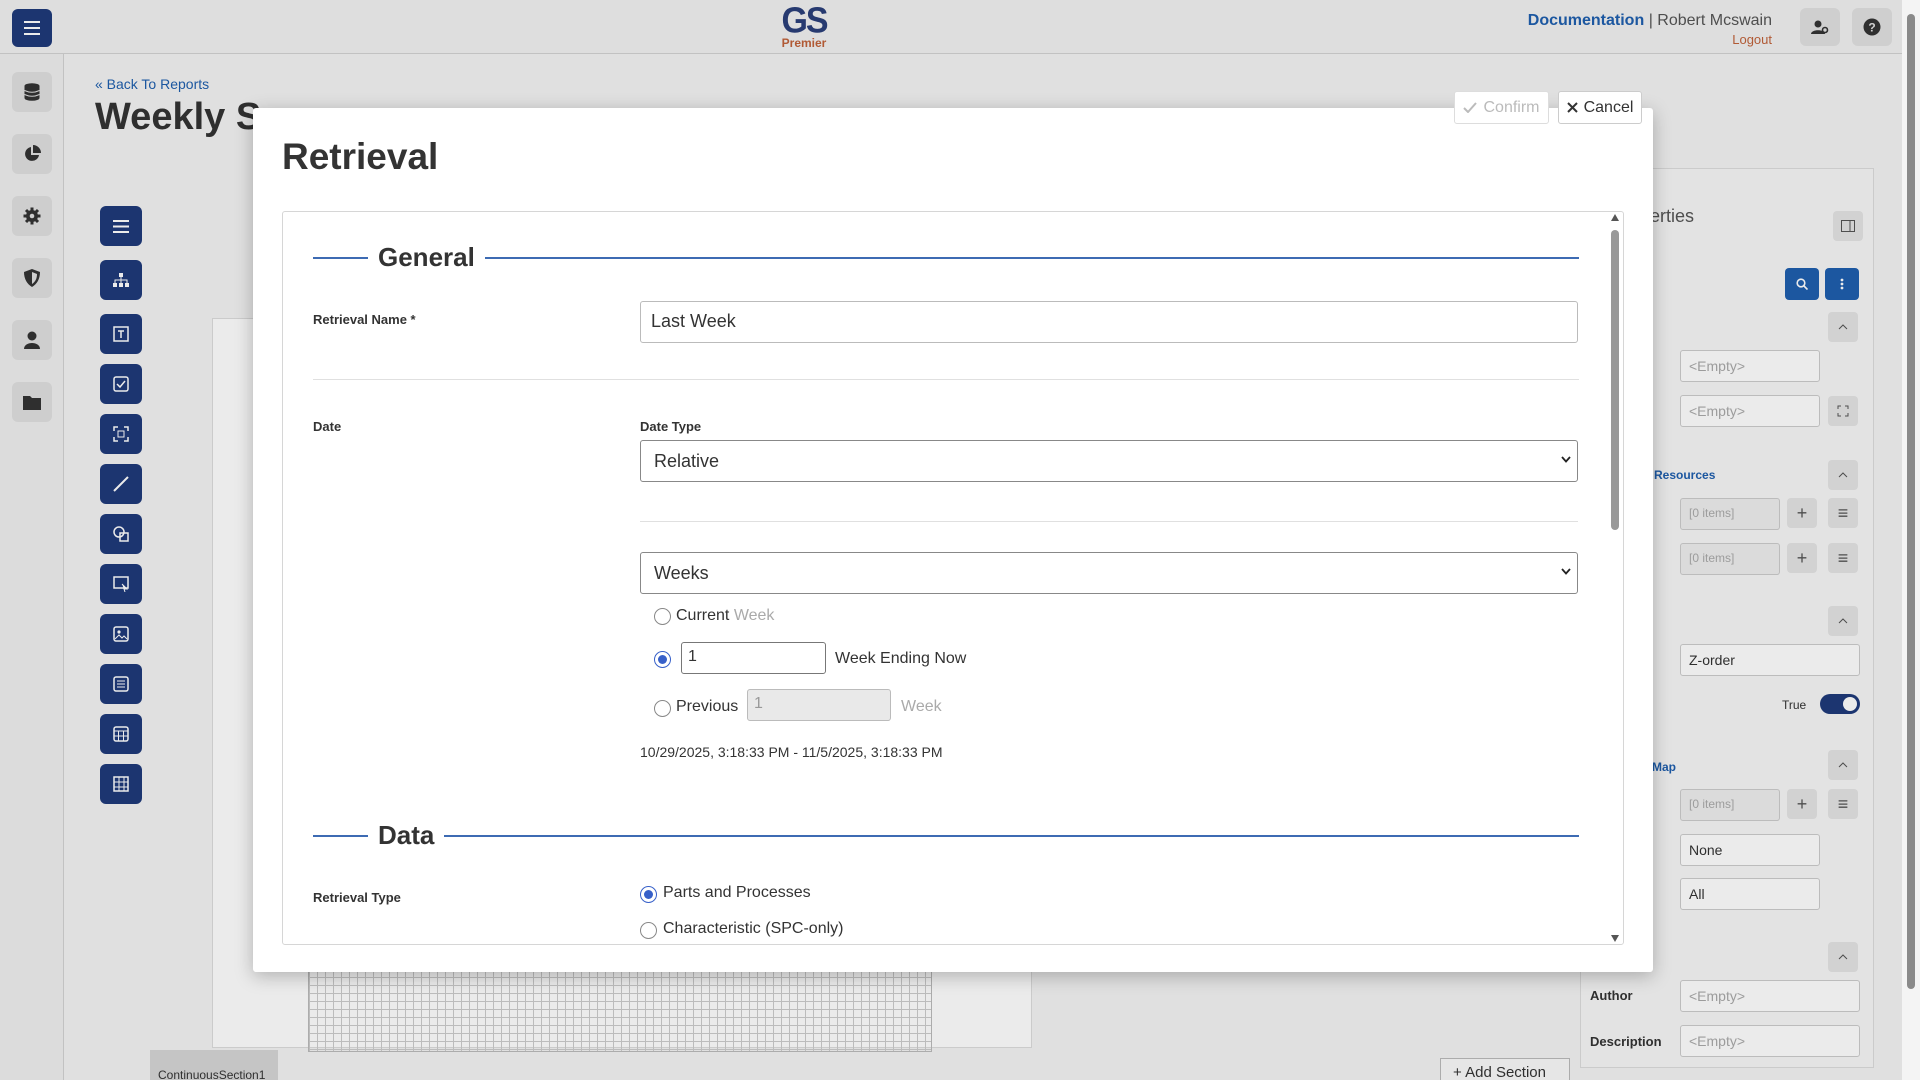 This screenshot has height=1080, width=1920. What do you see at coordinates (1615, 938) in the screenshot?
I see `scroll-down-icon` at bounding box center [1615, 938].